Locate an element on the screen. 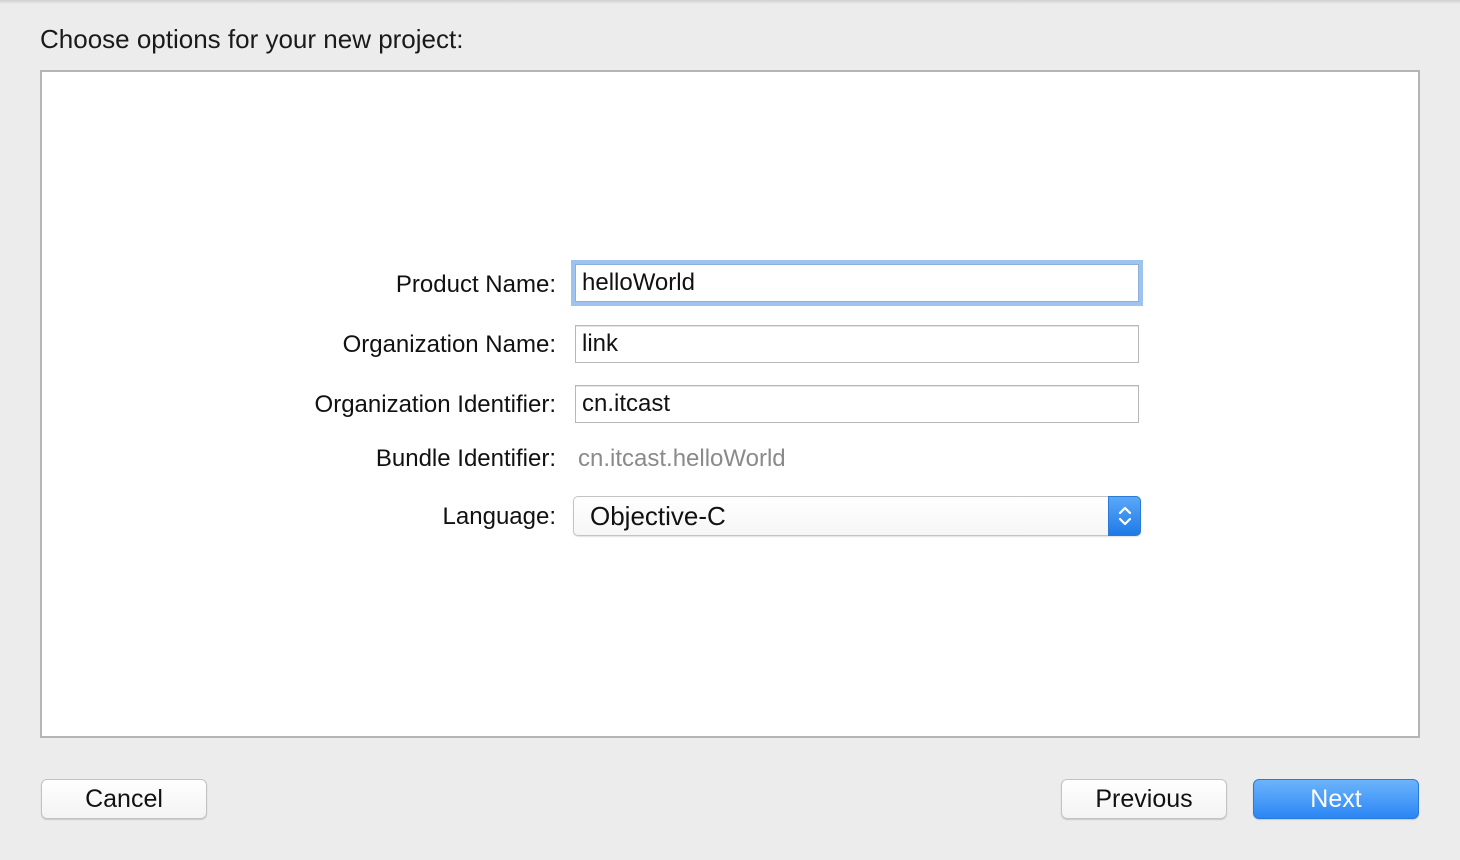 The height and width of the screenshot is (860, 1460). page-title: Choose options for your new project: is located at coordinates (252, 39).